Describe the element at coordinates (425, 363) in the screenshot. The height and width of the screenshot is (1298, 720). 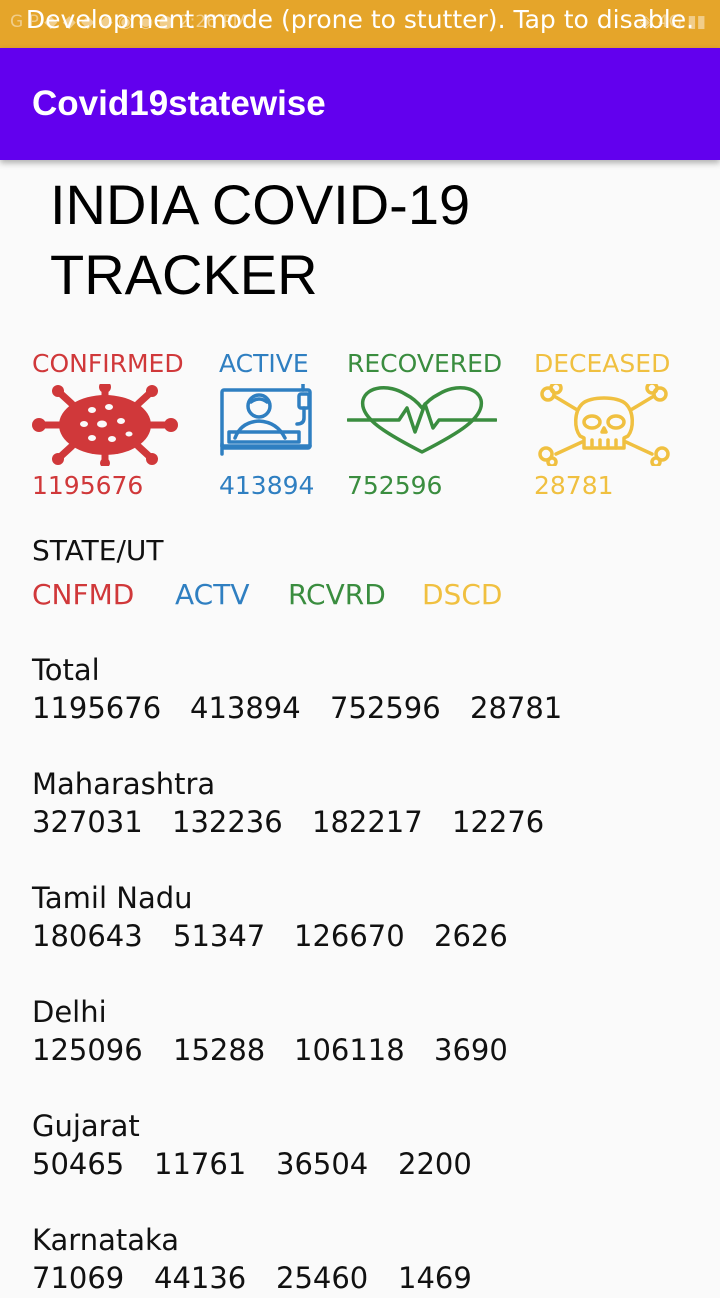
I see `recovered-label: RECOVERED` at that location.